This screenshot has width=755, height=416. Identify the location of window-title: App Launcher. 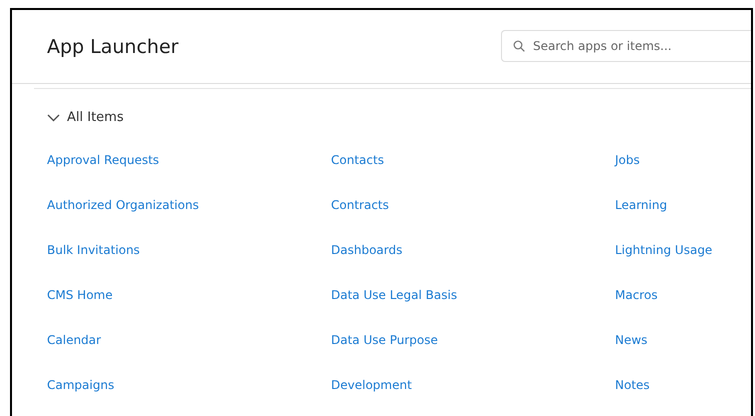
(112, 47).